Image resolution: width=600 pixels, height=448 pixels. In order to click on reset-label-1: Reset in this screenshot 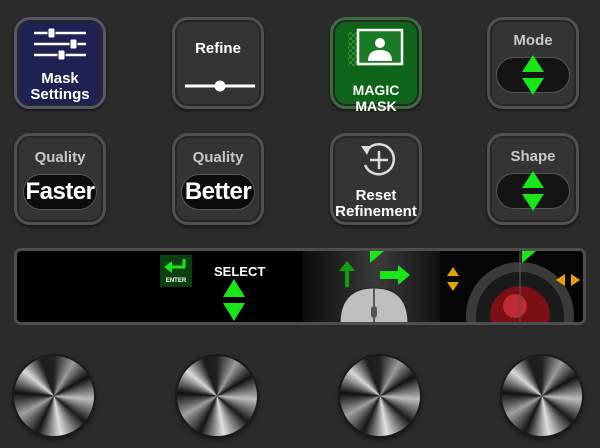, I will do `click(376, 195)`.